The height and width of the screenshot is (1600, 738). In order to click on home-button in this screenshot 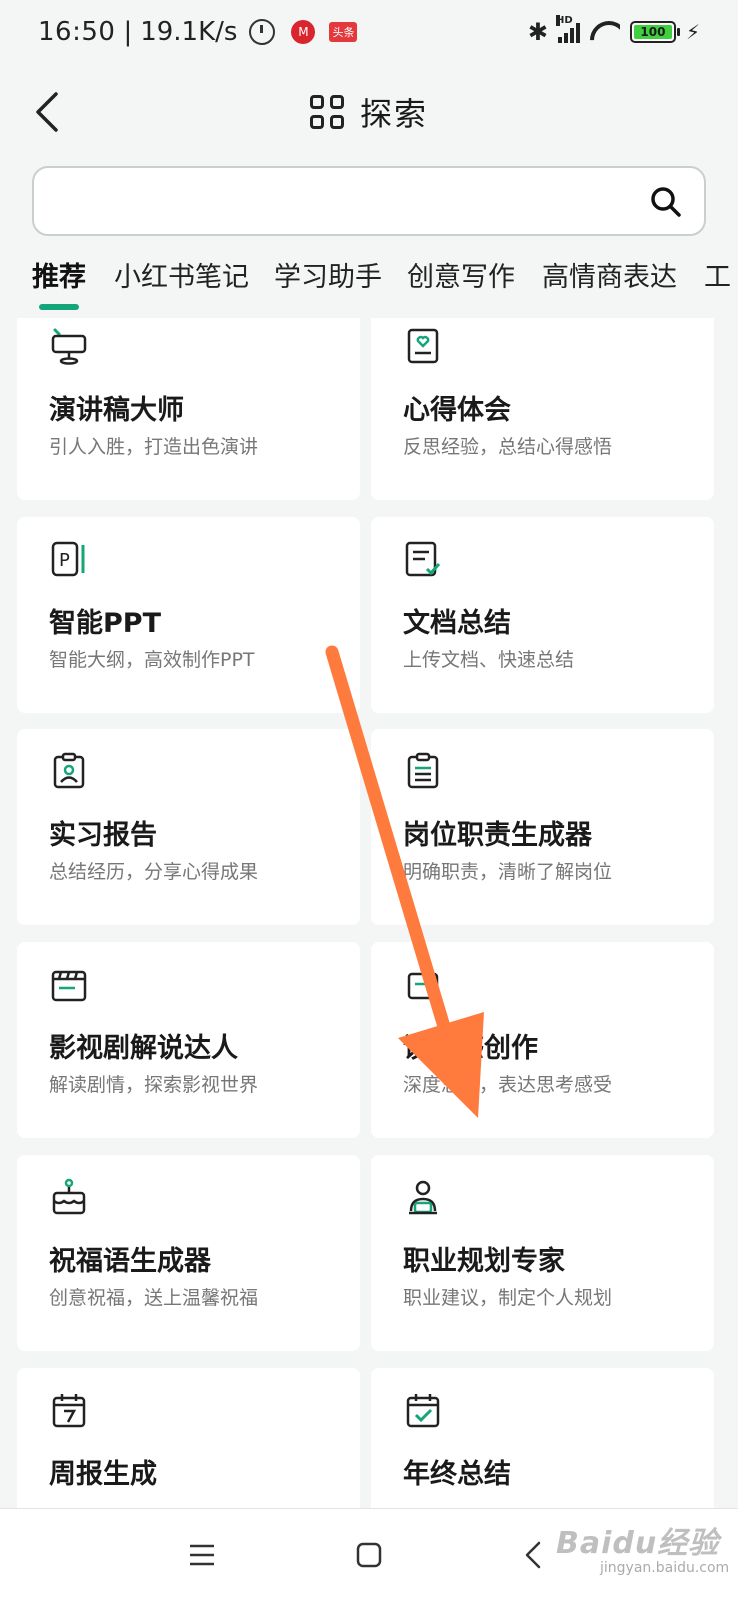, I will do `click(369, 1555)`.